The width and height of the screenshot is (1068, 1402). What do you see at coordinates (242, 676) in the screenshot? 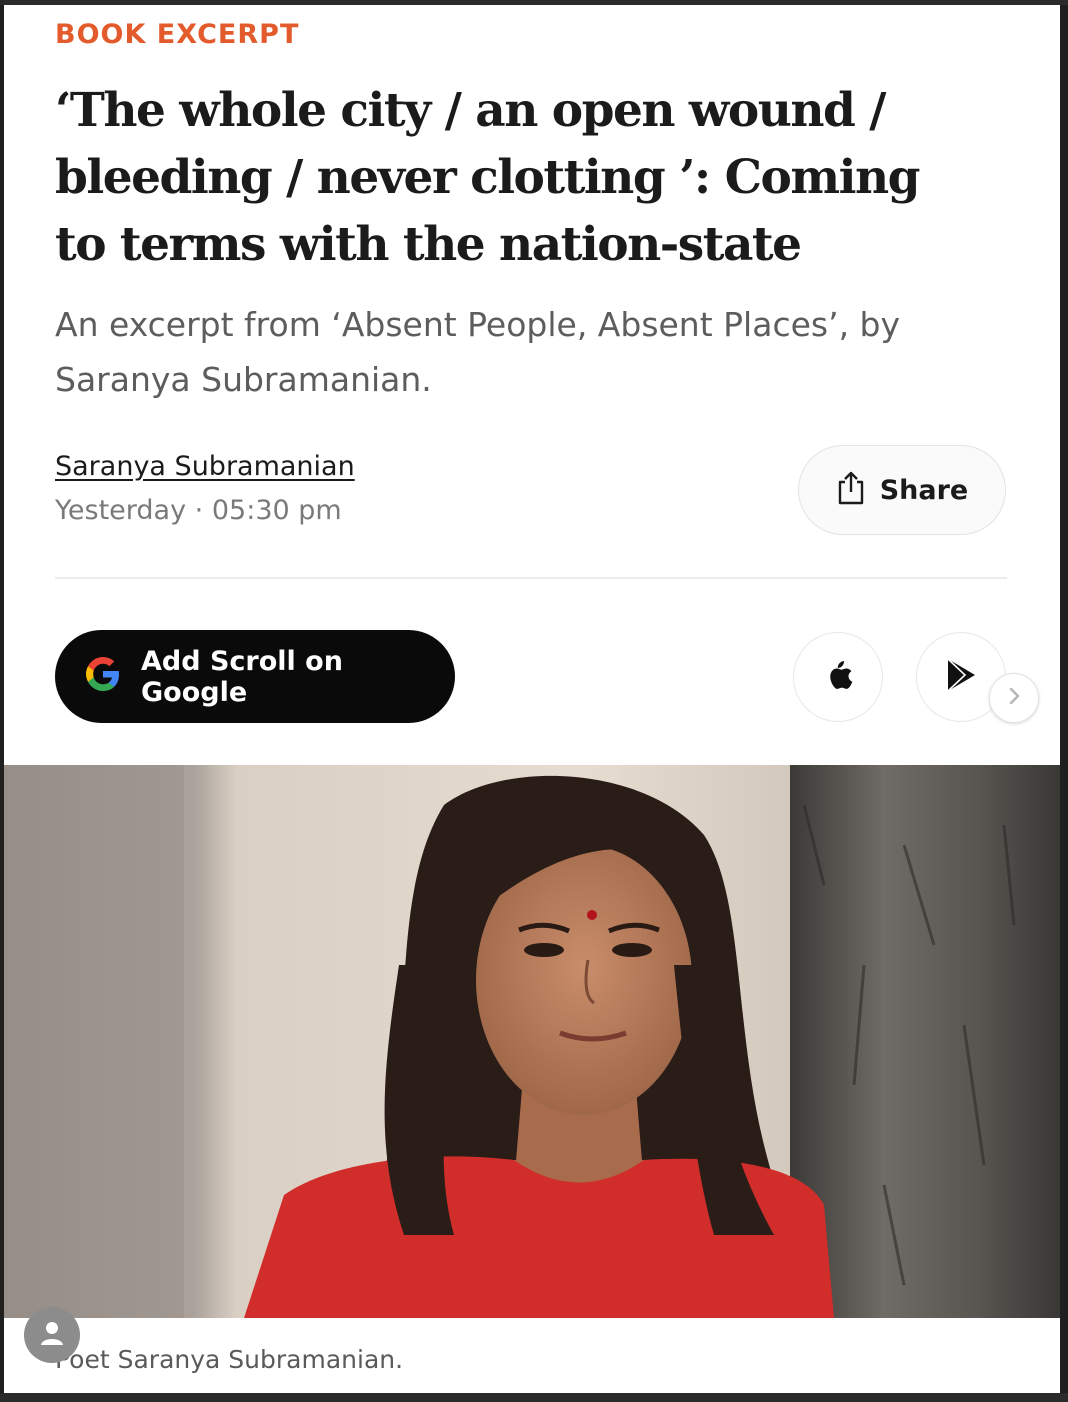
I see `google-button-label: Add Scroll on Google` at bounding box center [242, 676].